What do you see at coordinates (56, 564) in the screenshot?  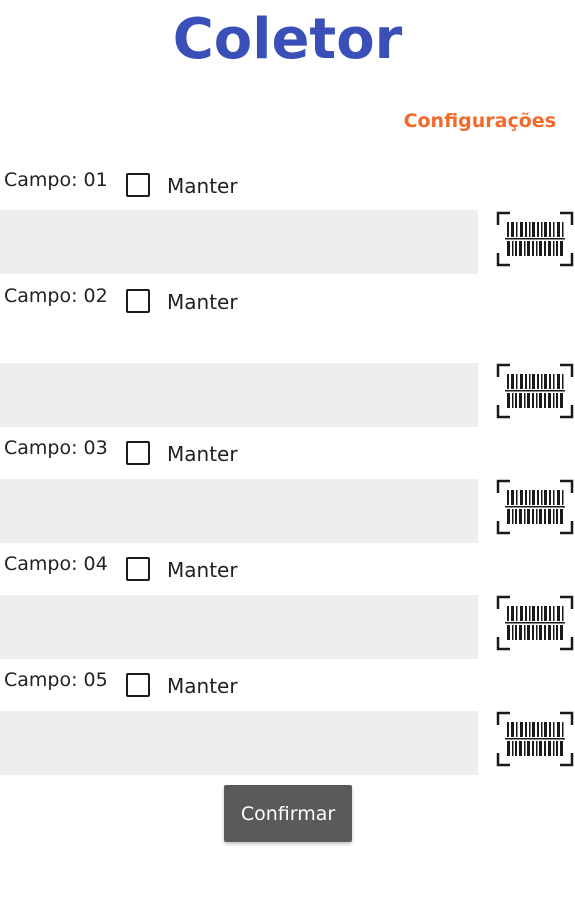 I see `field-label-04: Campo: 04` at bounding box center [56, 564].